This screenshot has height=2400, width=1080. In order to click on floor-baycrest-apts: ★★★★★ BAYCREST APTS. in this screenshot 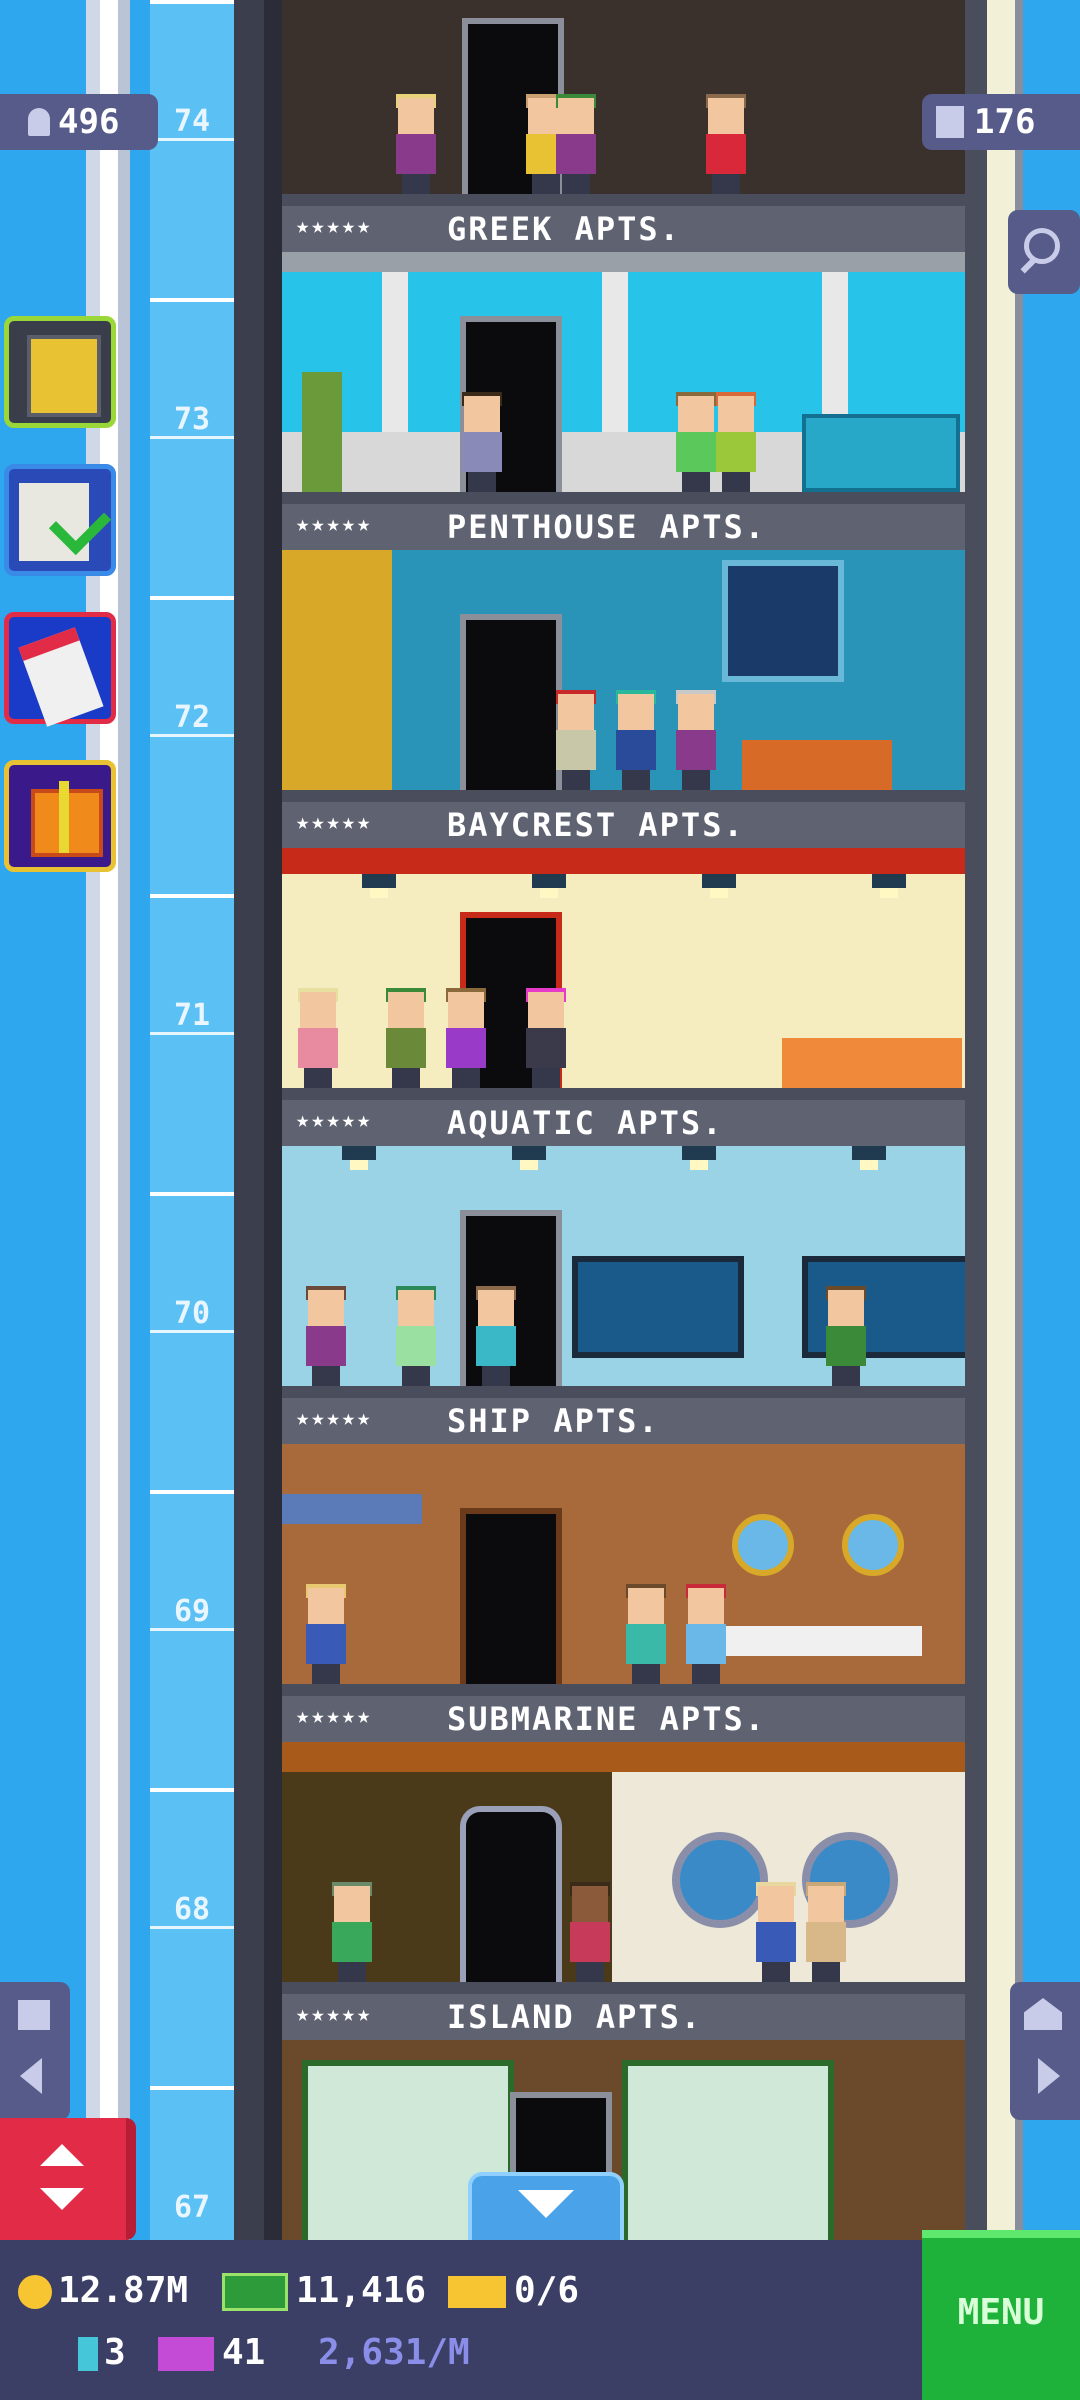, I will do `click(623, 951)`.